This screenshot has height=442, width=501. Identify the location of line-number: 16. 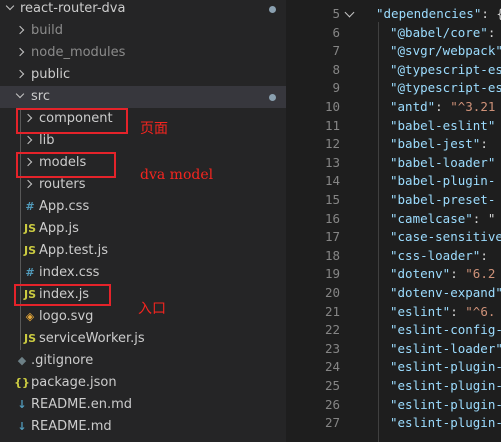
(332, 218).